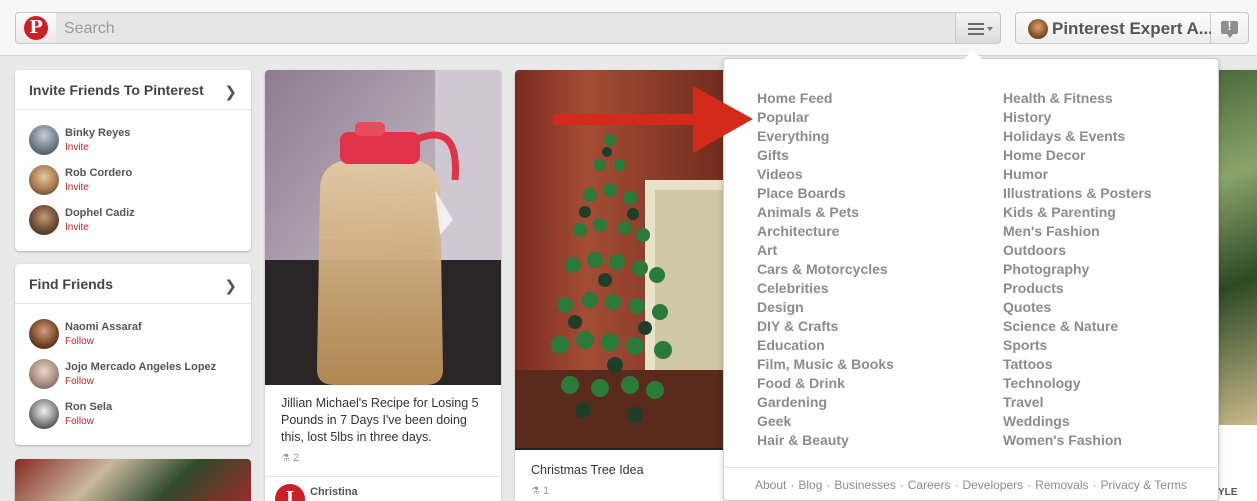 This screenshot has height=501, width=1257. I want to click on category-holidays-events: Holidays & Events, so click(1077, 136).